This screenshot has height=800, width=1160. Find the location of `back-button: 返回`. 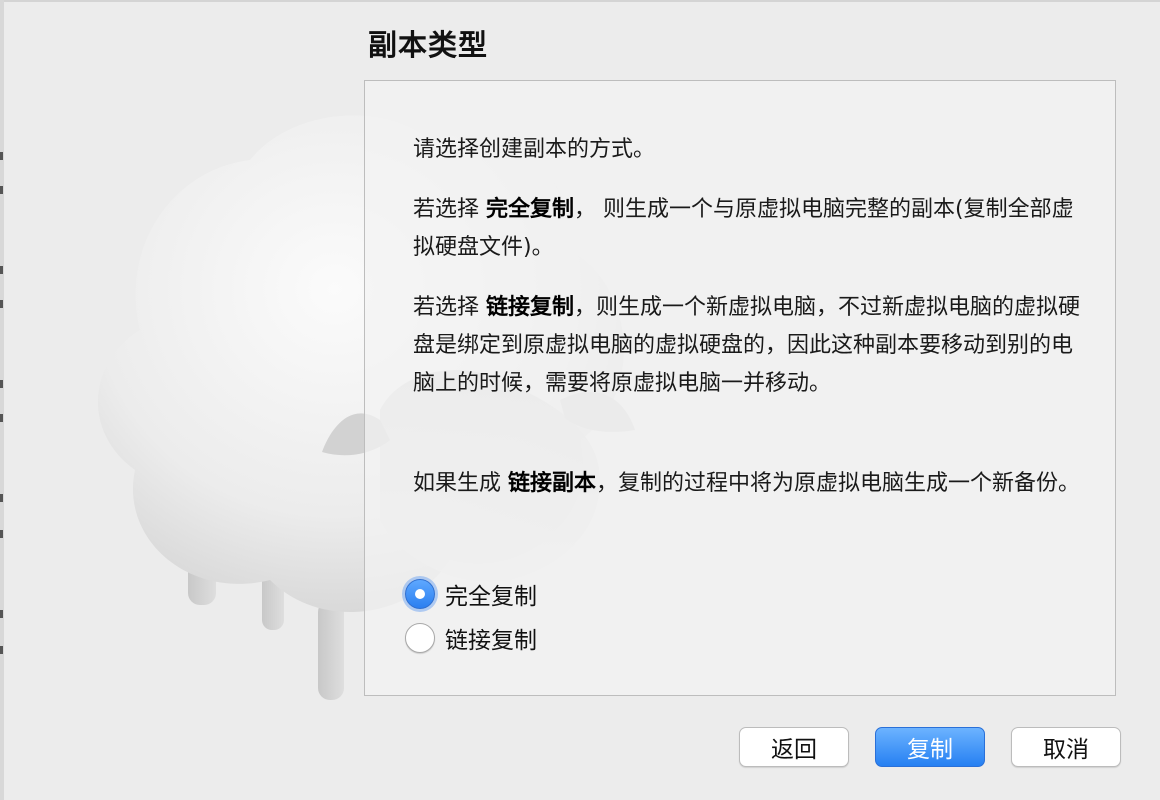

back-button: 返回 is located at coordinates (794, 747).